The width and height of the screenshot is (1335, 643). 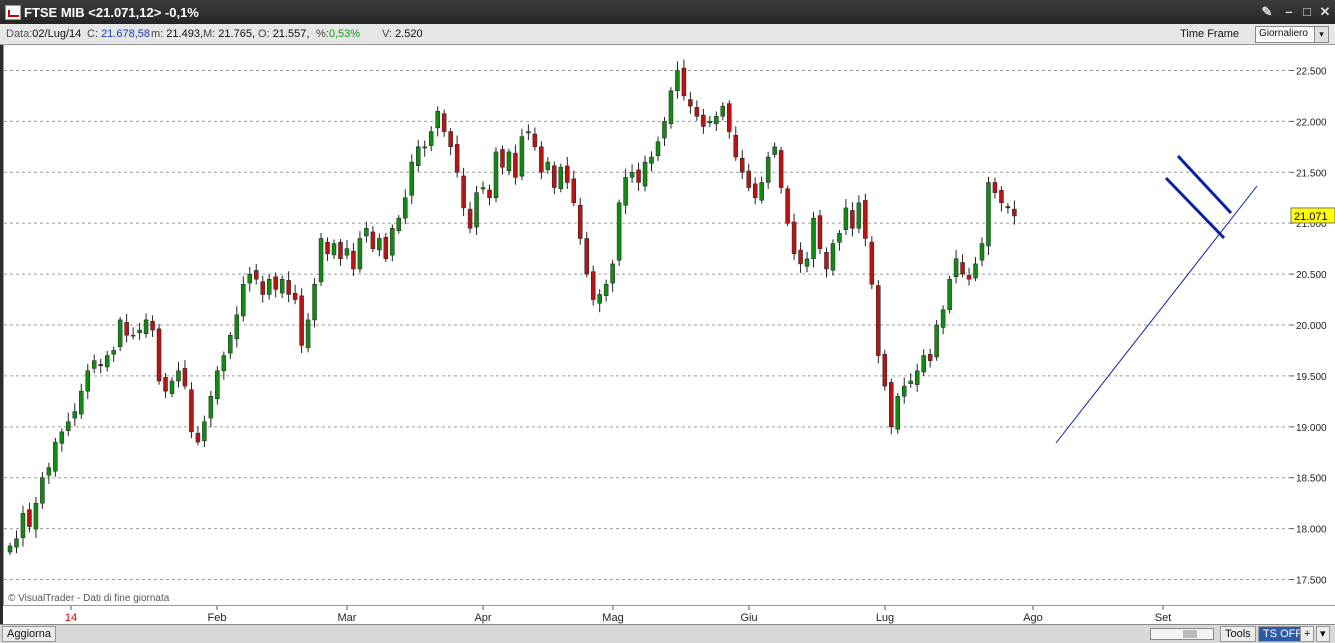 I want to click on zoom-in-button: +, so click(x=1307, y=634).